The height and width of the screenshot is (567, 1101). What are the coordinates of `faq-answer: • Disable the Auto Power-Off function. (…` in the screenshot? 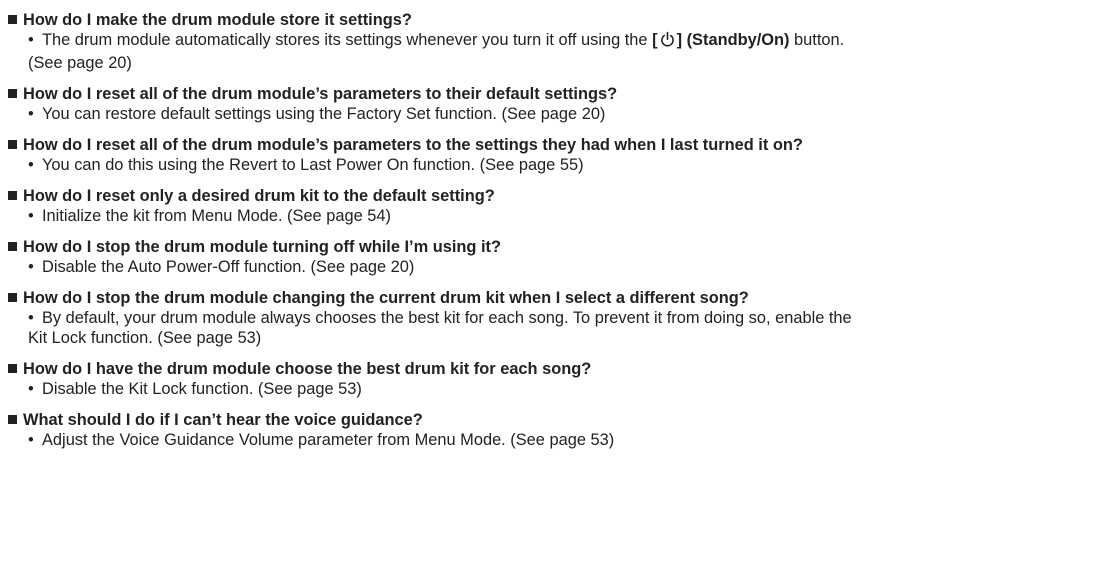 It's located at (554, 267).